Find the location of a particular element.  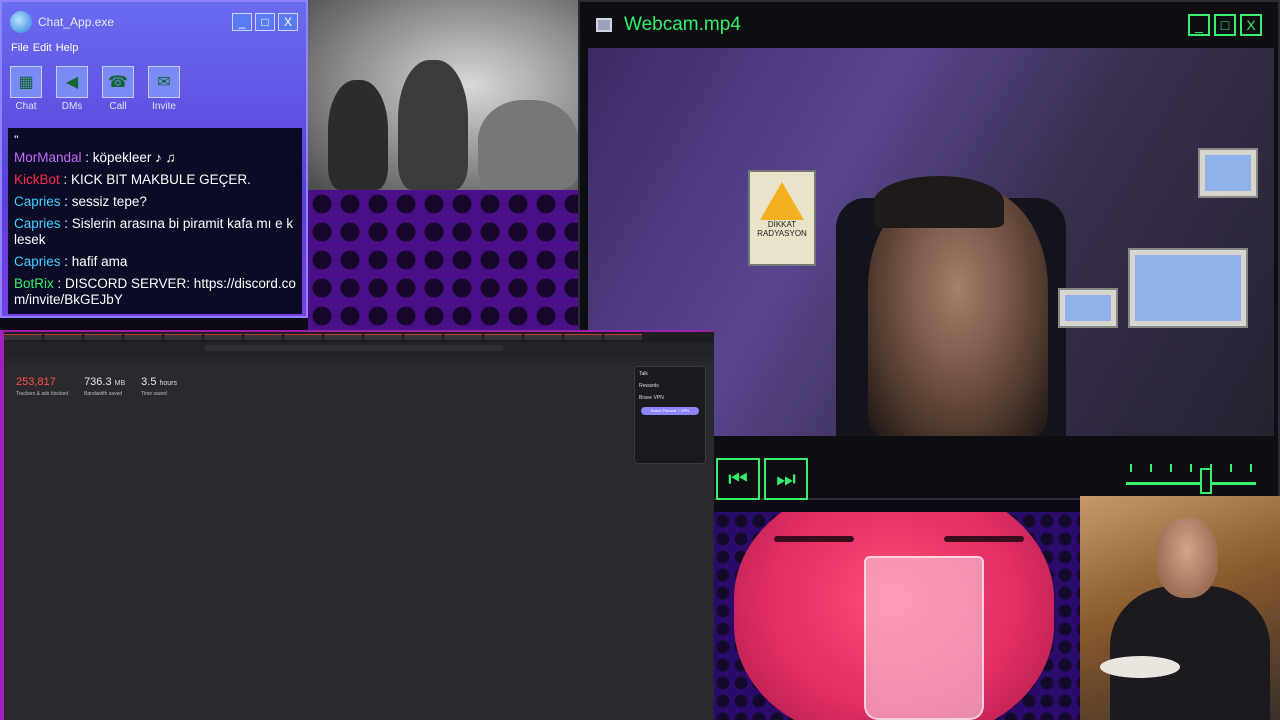

close-button: X is located at coordinates (288, 22).